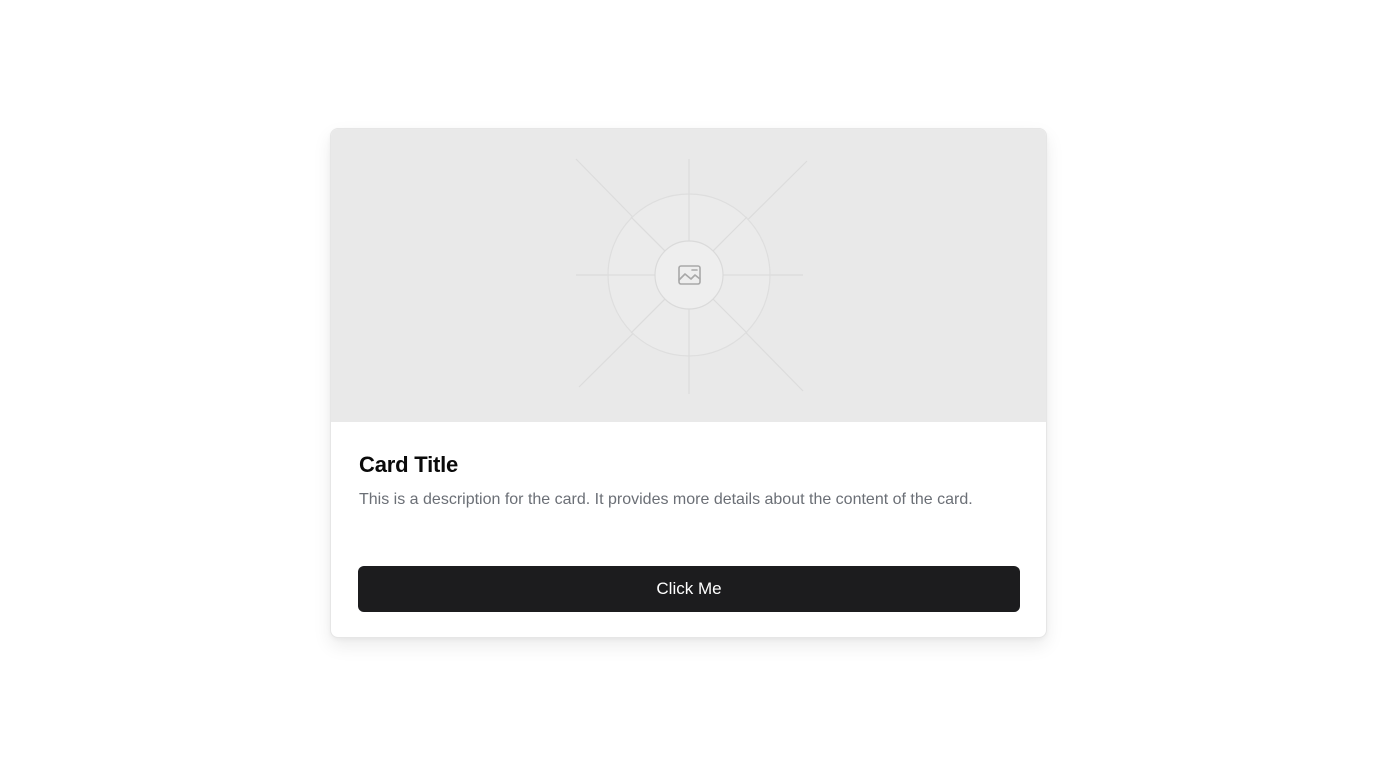  What do you see at coordinates (691, 276) in the screenshot?
I see `image-placeholder-graphic` at bounding box center [691, 276].